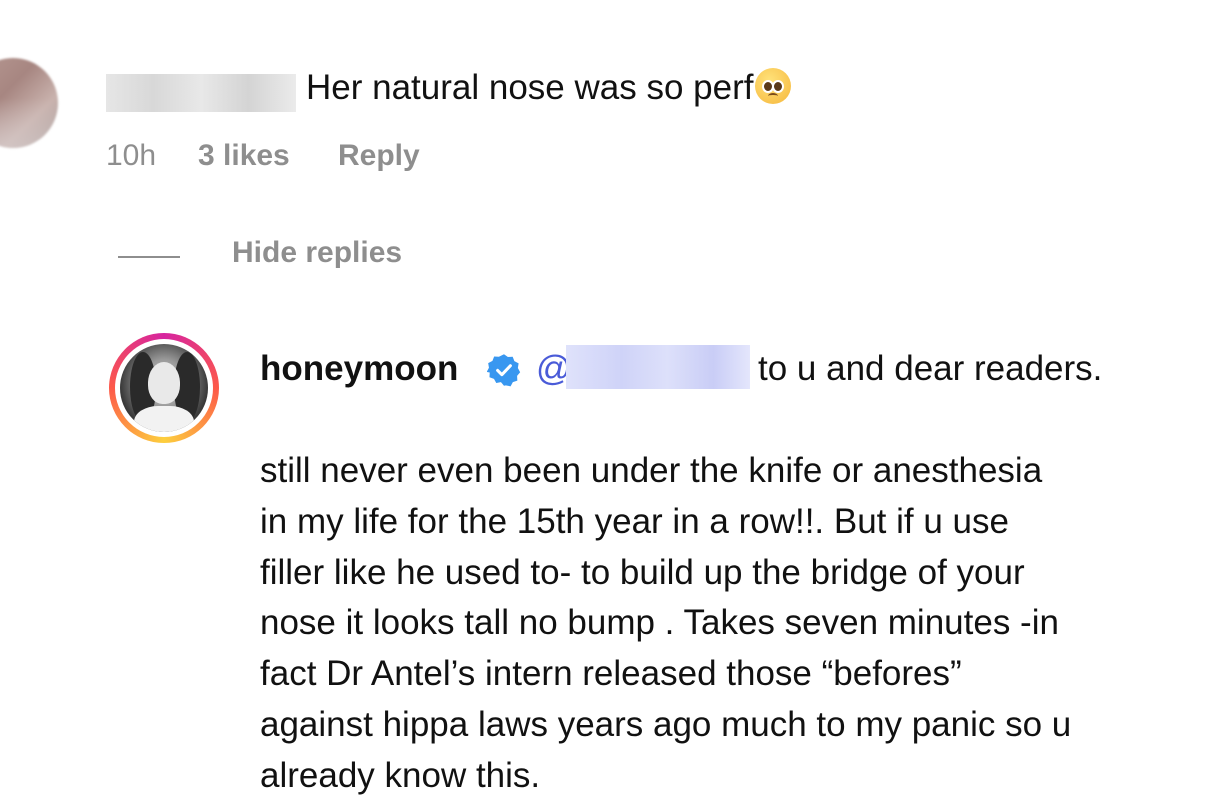 The width and height of the screenshot is (1220, 811). What do you see at coordinates (658, 367) in the screenshot?
I see `blurred-mention` at bounding box center [658, 367].